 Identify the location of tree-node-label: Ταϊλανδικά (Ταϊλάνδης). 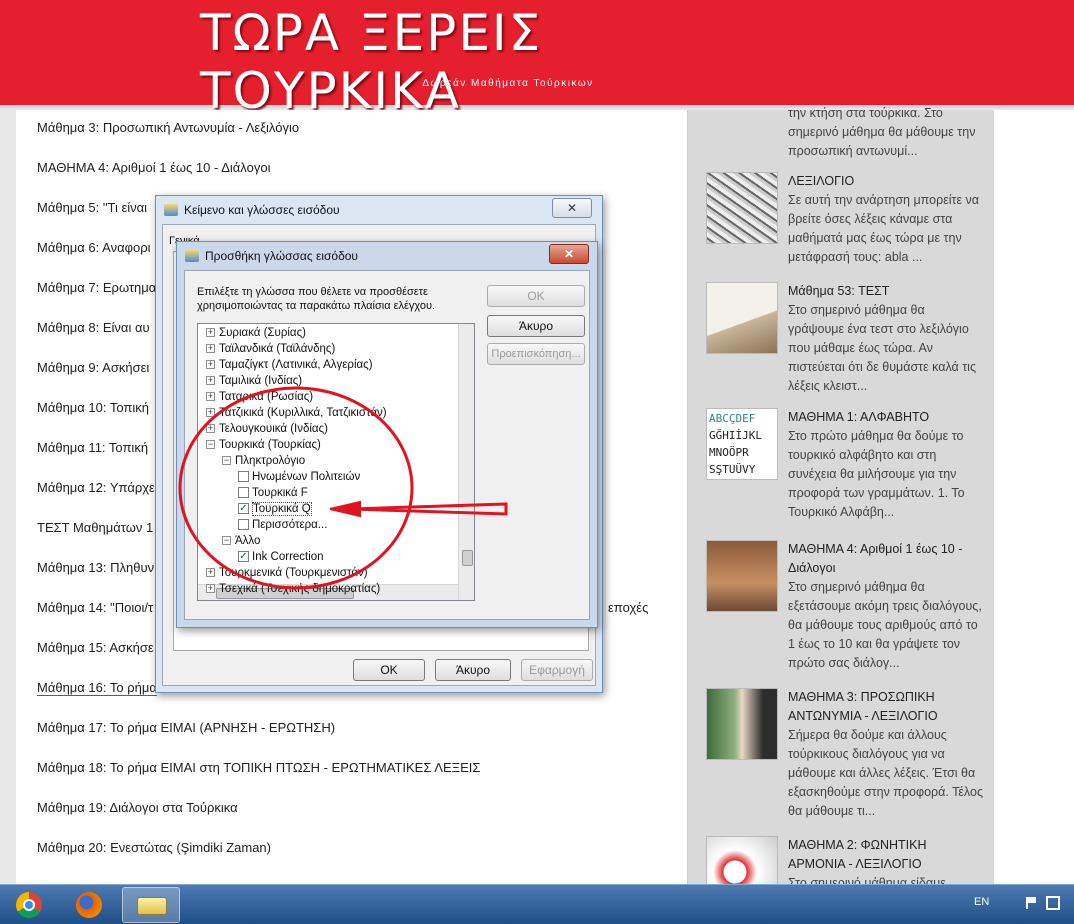
(277, 349).